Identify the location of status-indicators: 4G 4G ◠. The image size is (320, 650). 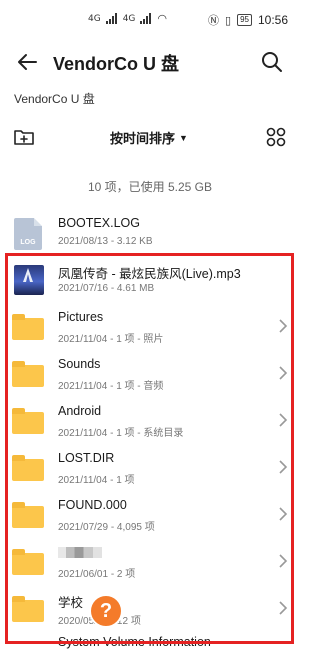
(127, 18).